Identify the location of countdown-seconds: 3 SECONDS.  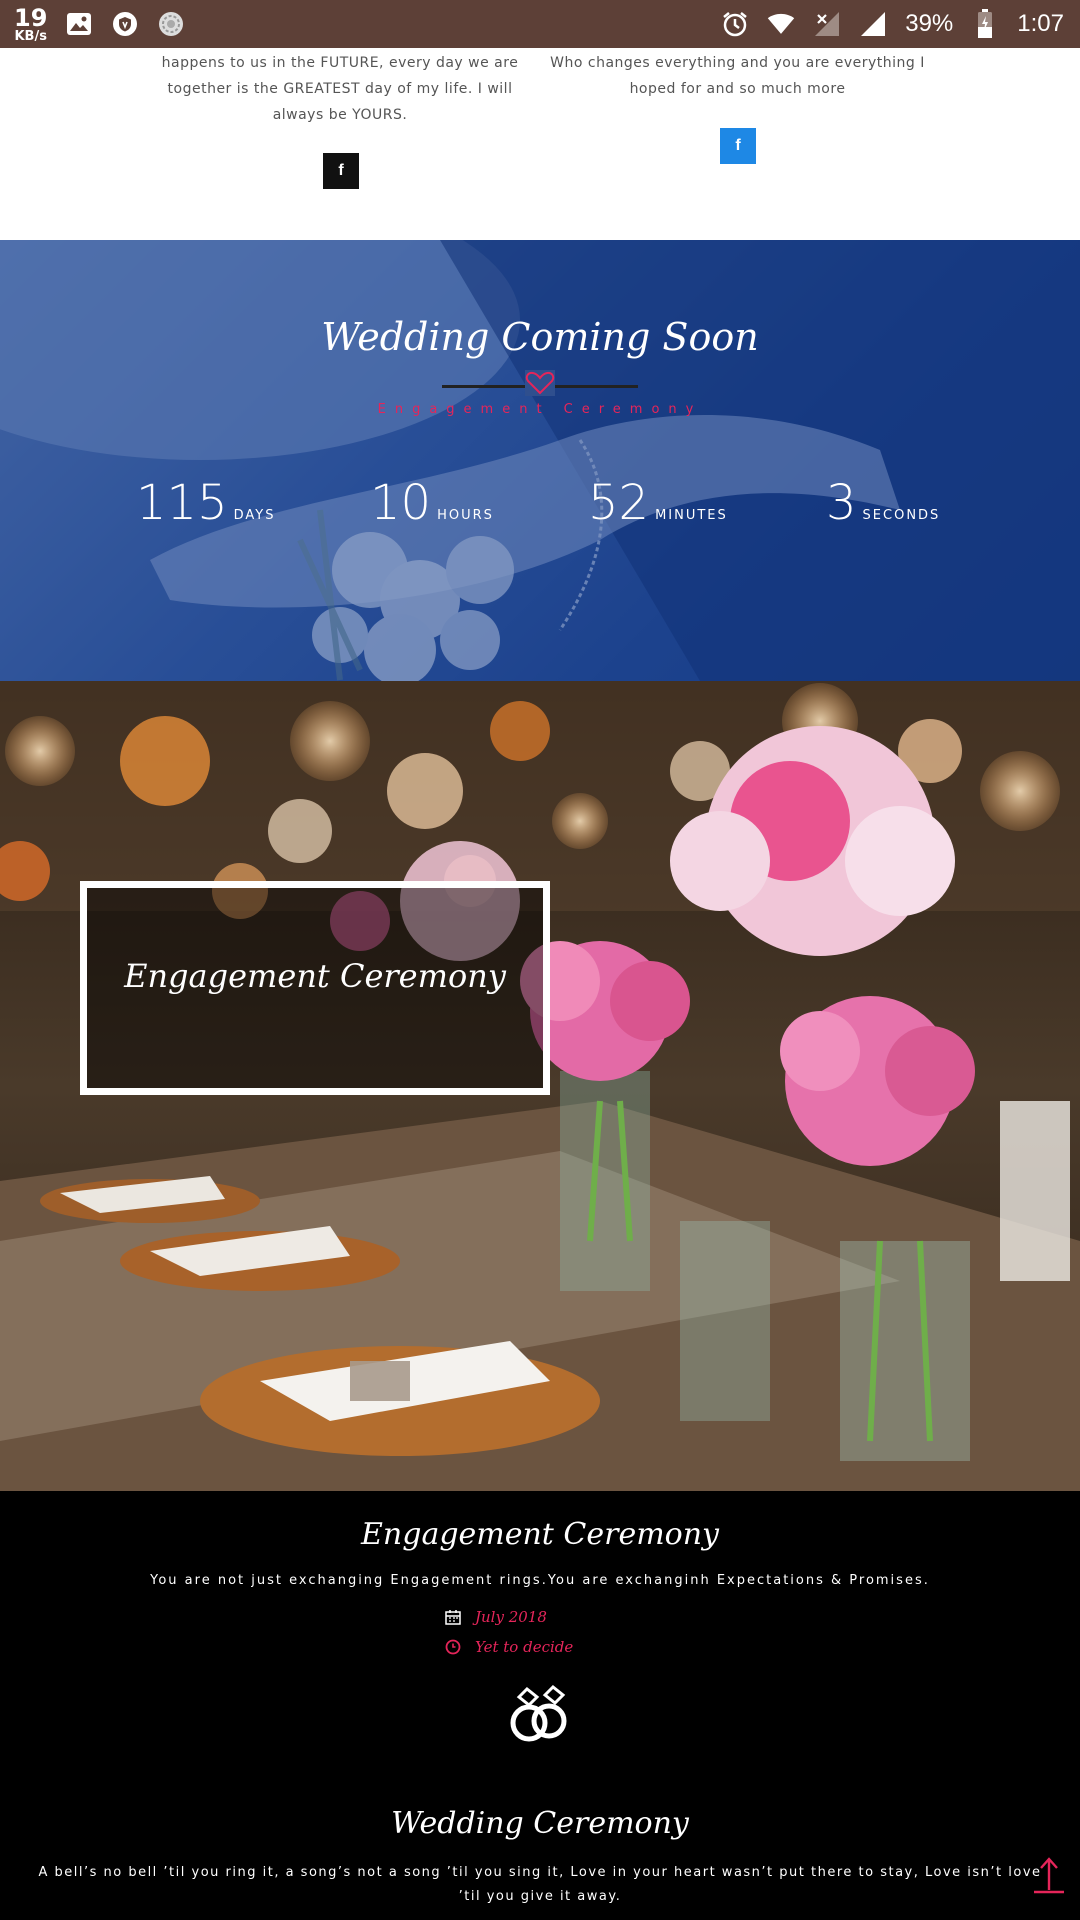
(883, 503).